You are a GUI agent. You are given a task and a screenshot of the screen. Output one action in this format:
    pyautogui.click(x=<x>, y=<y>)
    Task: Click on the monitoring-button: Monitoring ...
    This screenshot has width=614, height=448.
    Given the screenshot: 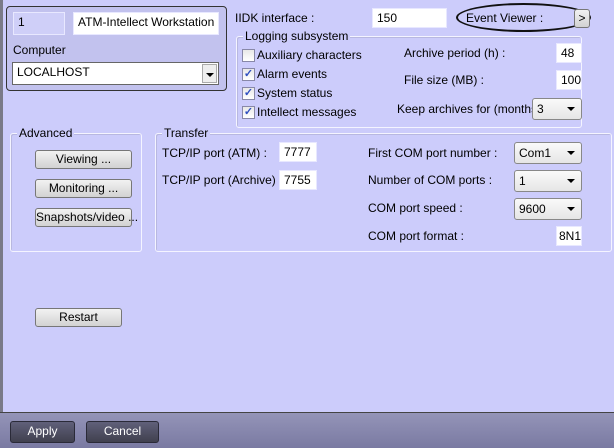 What is the action you would take?
    pyautogui.click(x=83, y=188)
    